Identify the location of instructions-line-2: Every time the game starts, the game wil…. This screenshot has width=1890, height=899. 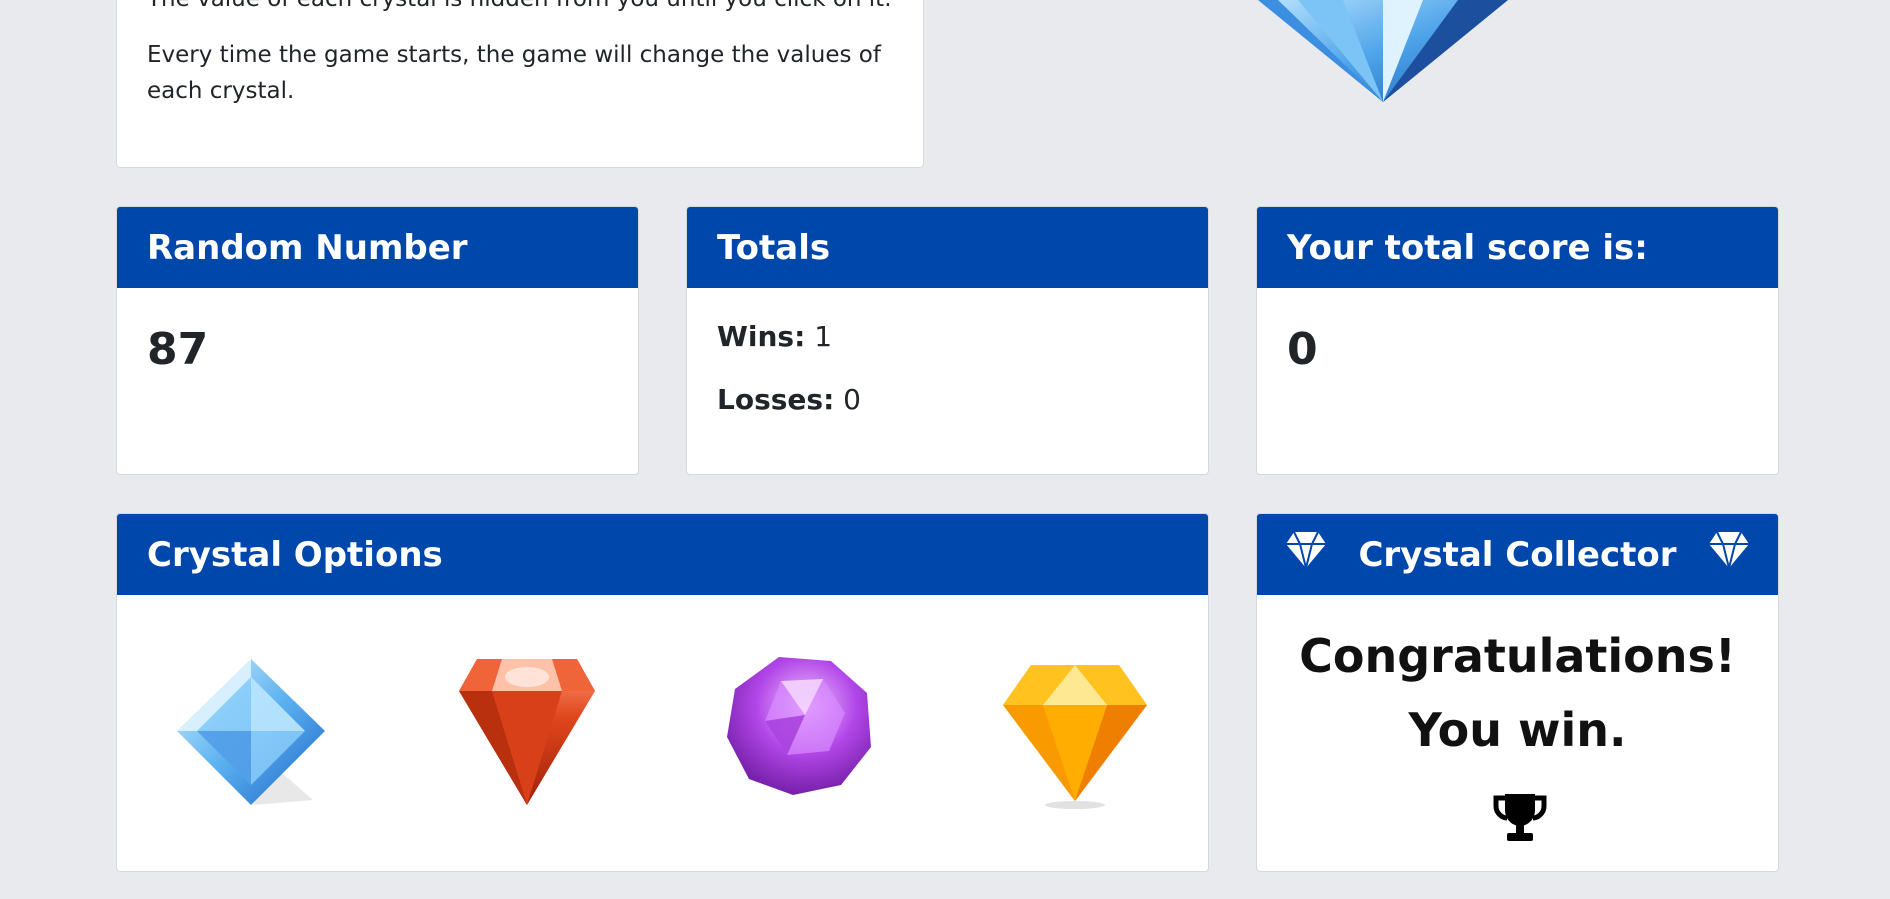
(514, 73).